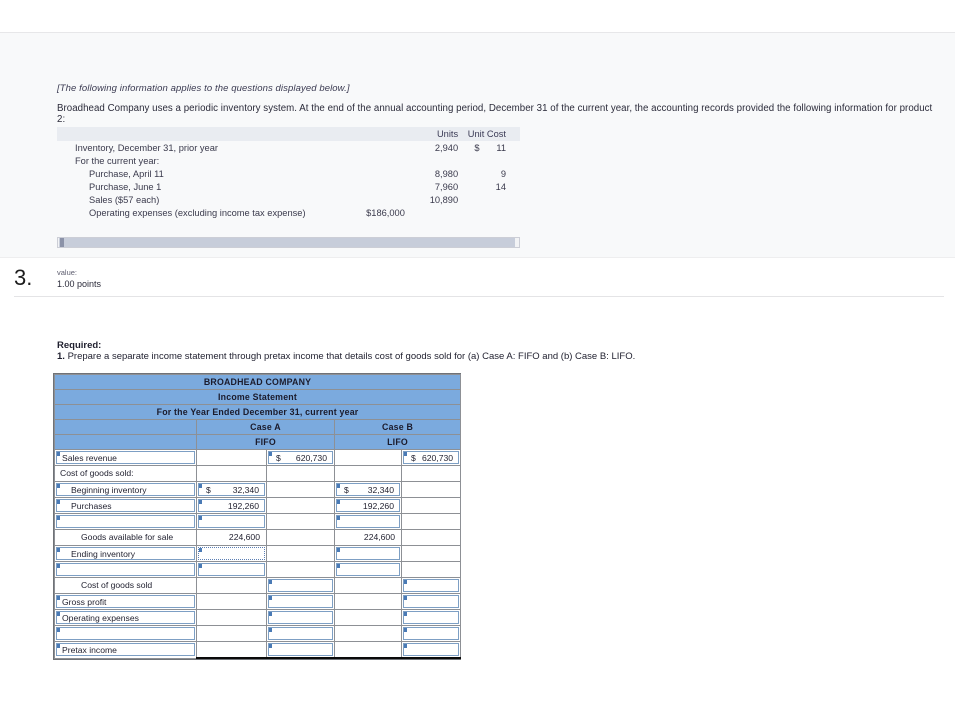 The height and width of the screenshot is (719, 955). I want to click on worksheet-row: Ending inventory, so click(258, 553).